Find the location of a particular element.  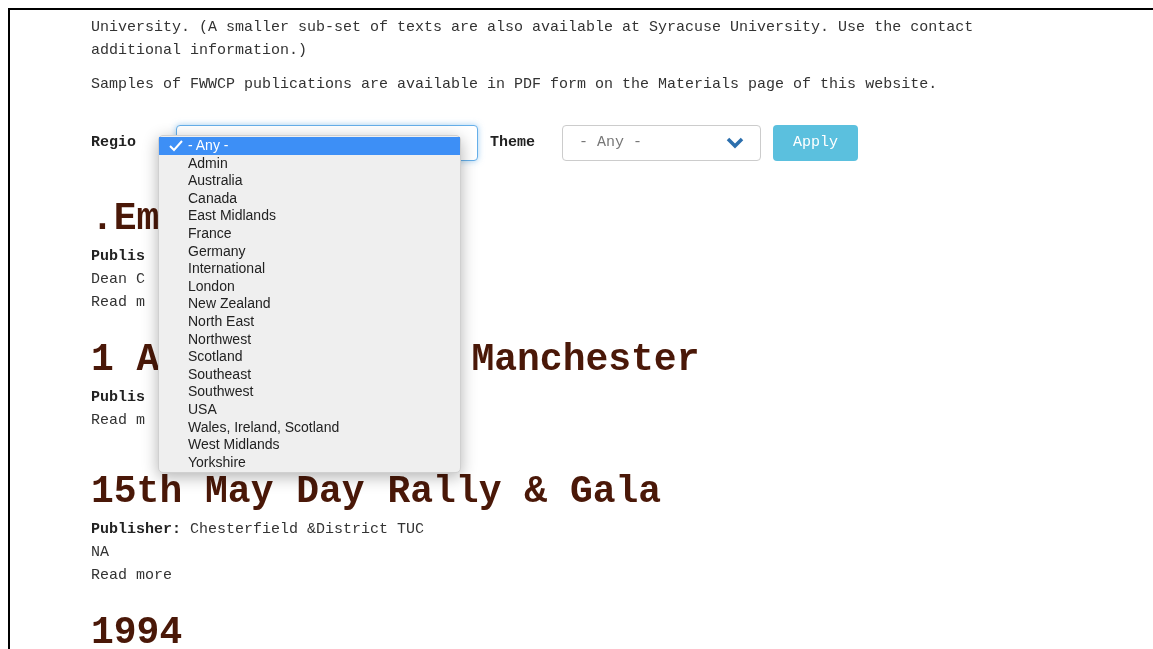

samples-note: Samples of FWWCP publications are available in PDF form on the Materials page of this website. is located at coordinates (515, 85).